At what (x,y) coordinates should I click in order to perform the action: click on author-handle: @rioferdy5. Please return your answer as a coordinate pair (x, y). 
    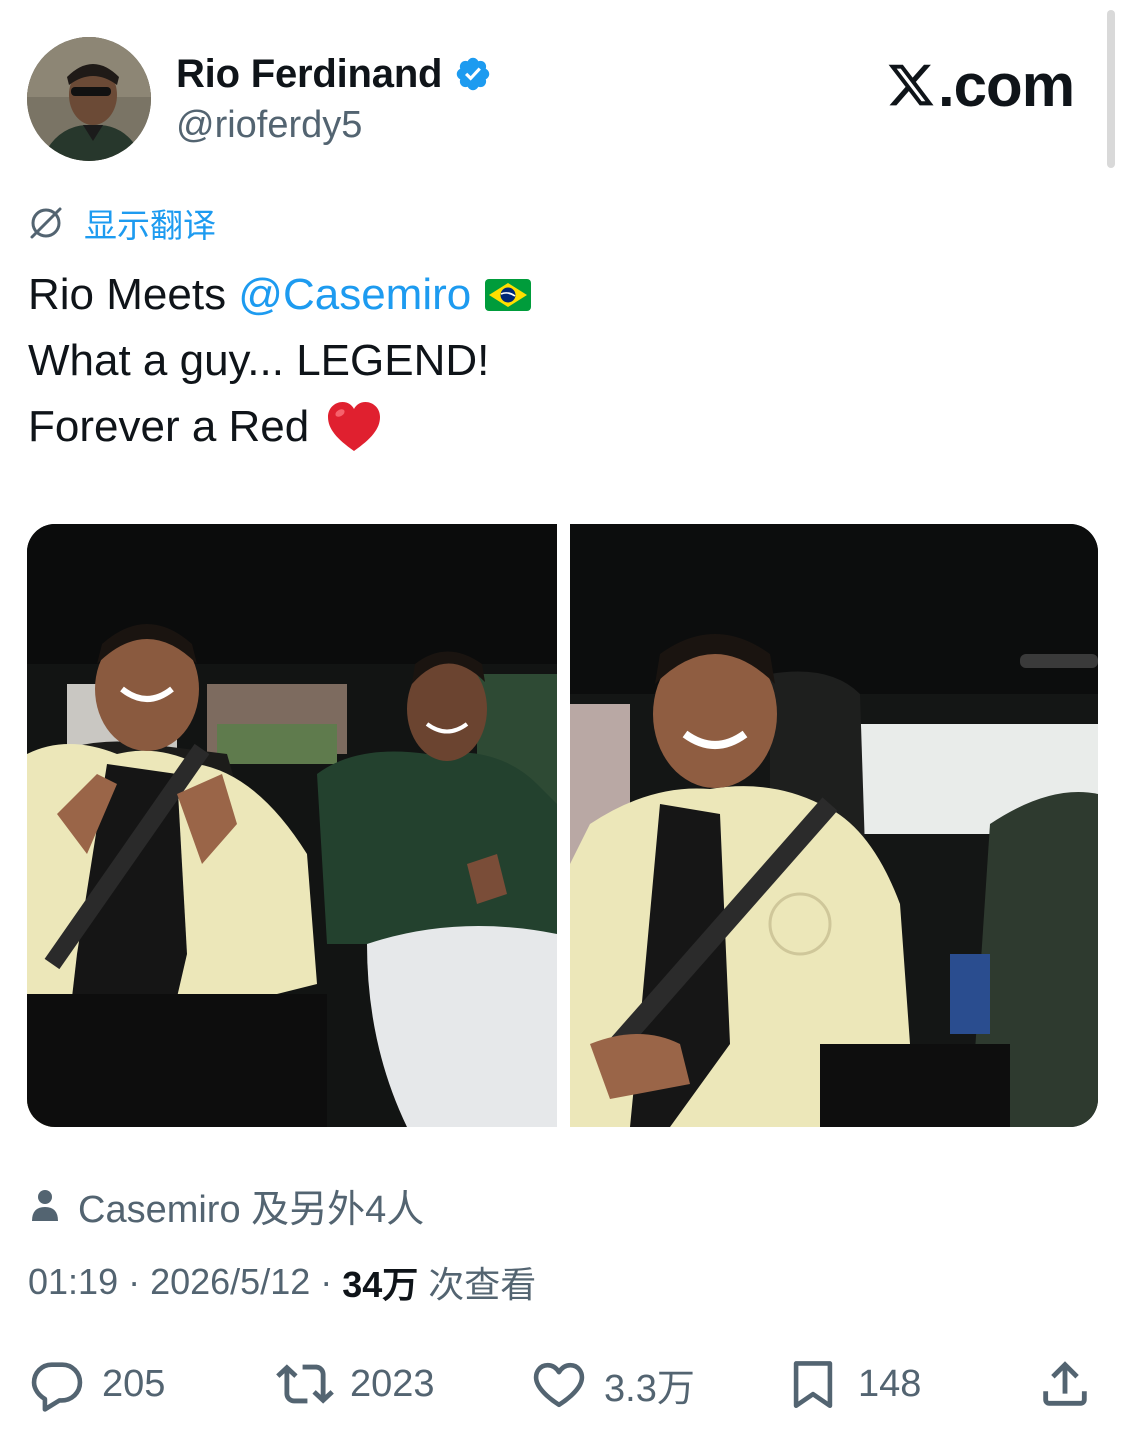
    Looking at the image, I should click on (269, 125).